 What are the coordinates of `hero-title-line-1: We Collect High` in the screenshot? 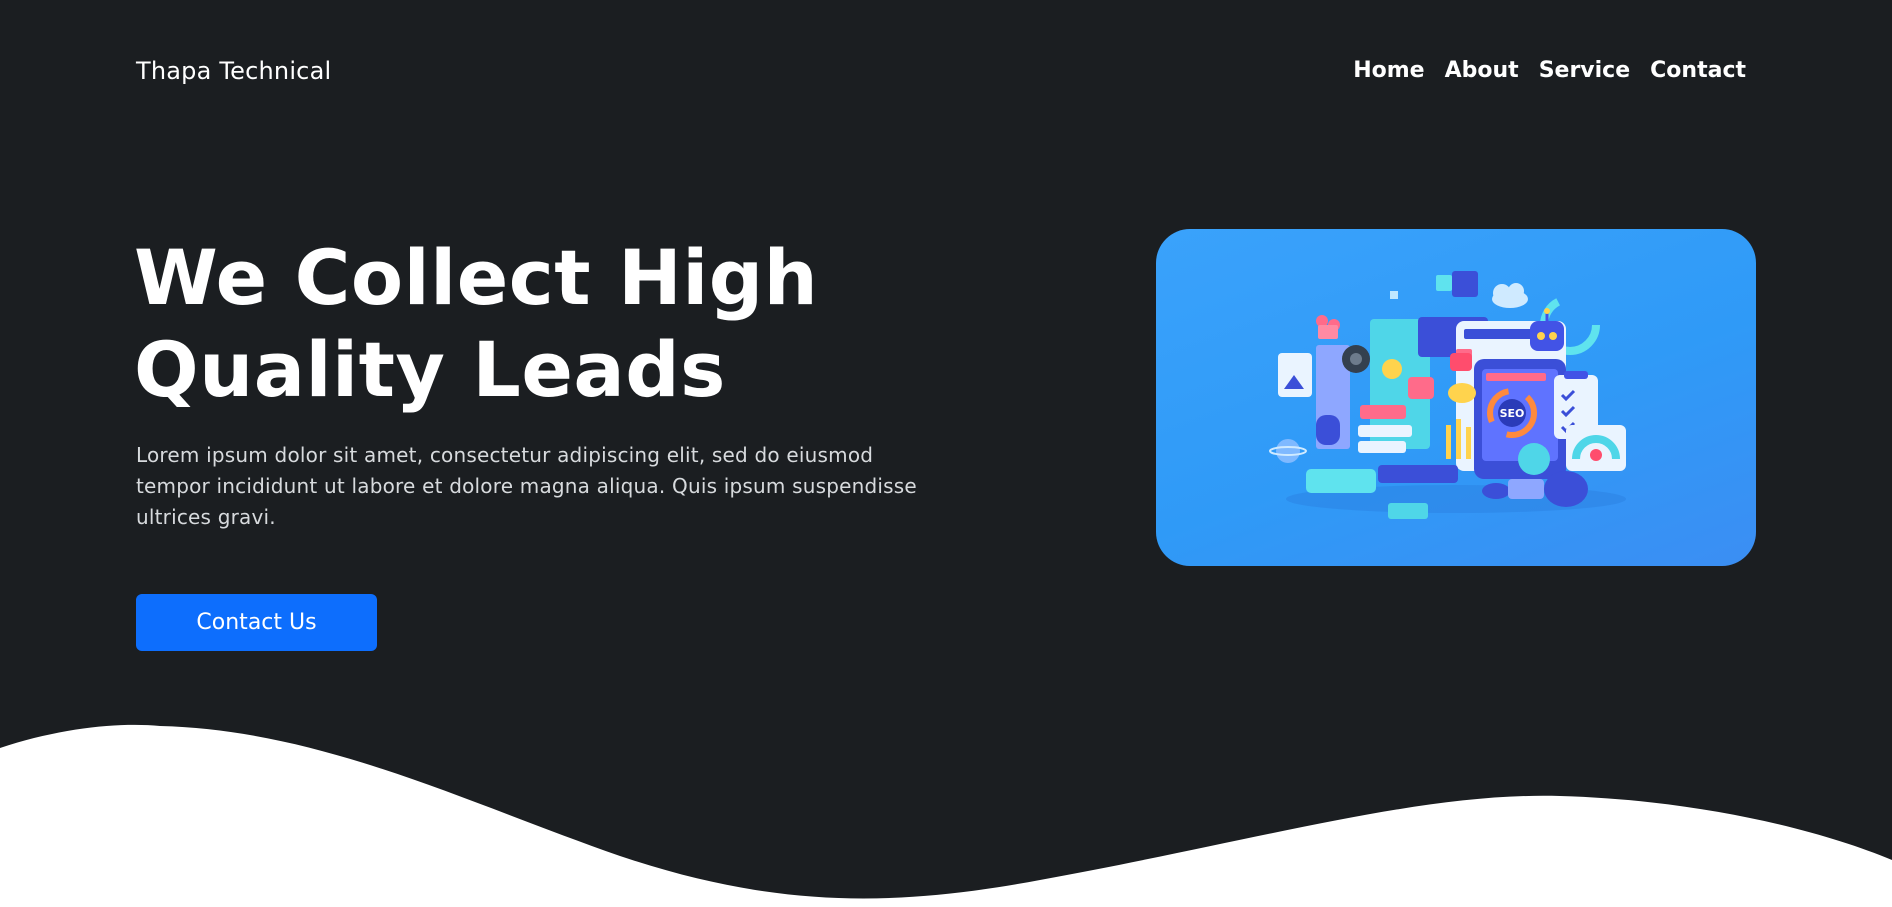 It's located at (476, 277).